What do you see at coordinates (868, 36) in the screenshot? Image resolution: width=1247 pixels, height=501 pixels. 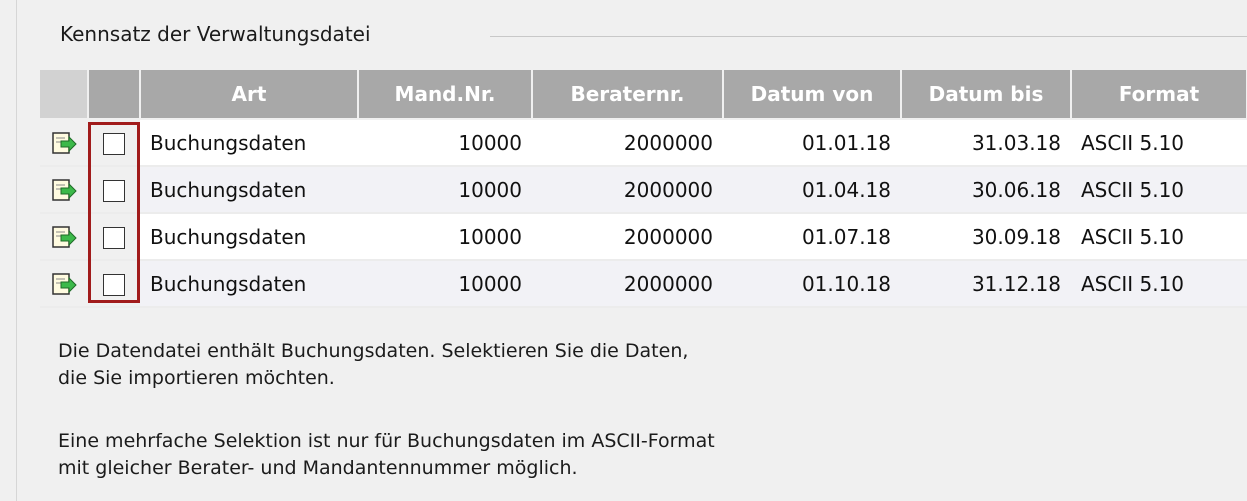 I see `group-divider` at bounding box center [868, 36].